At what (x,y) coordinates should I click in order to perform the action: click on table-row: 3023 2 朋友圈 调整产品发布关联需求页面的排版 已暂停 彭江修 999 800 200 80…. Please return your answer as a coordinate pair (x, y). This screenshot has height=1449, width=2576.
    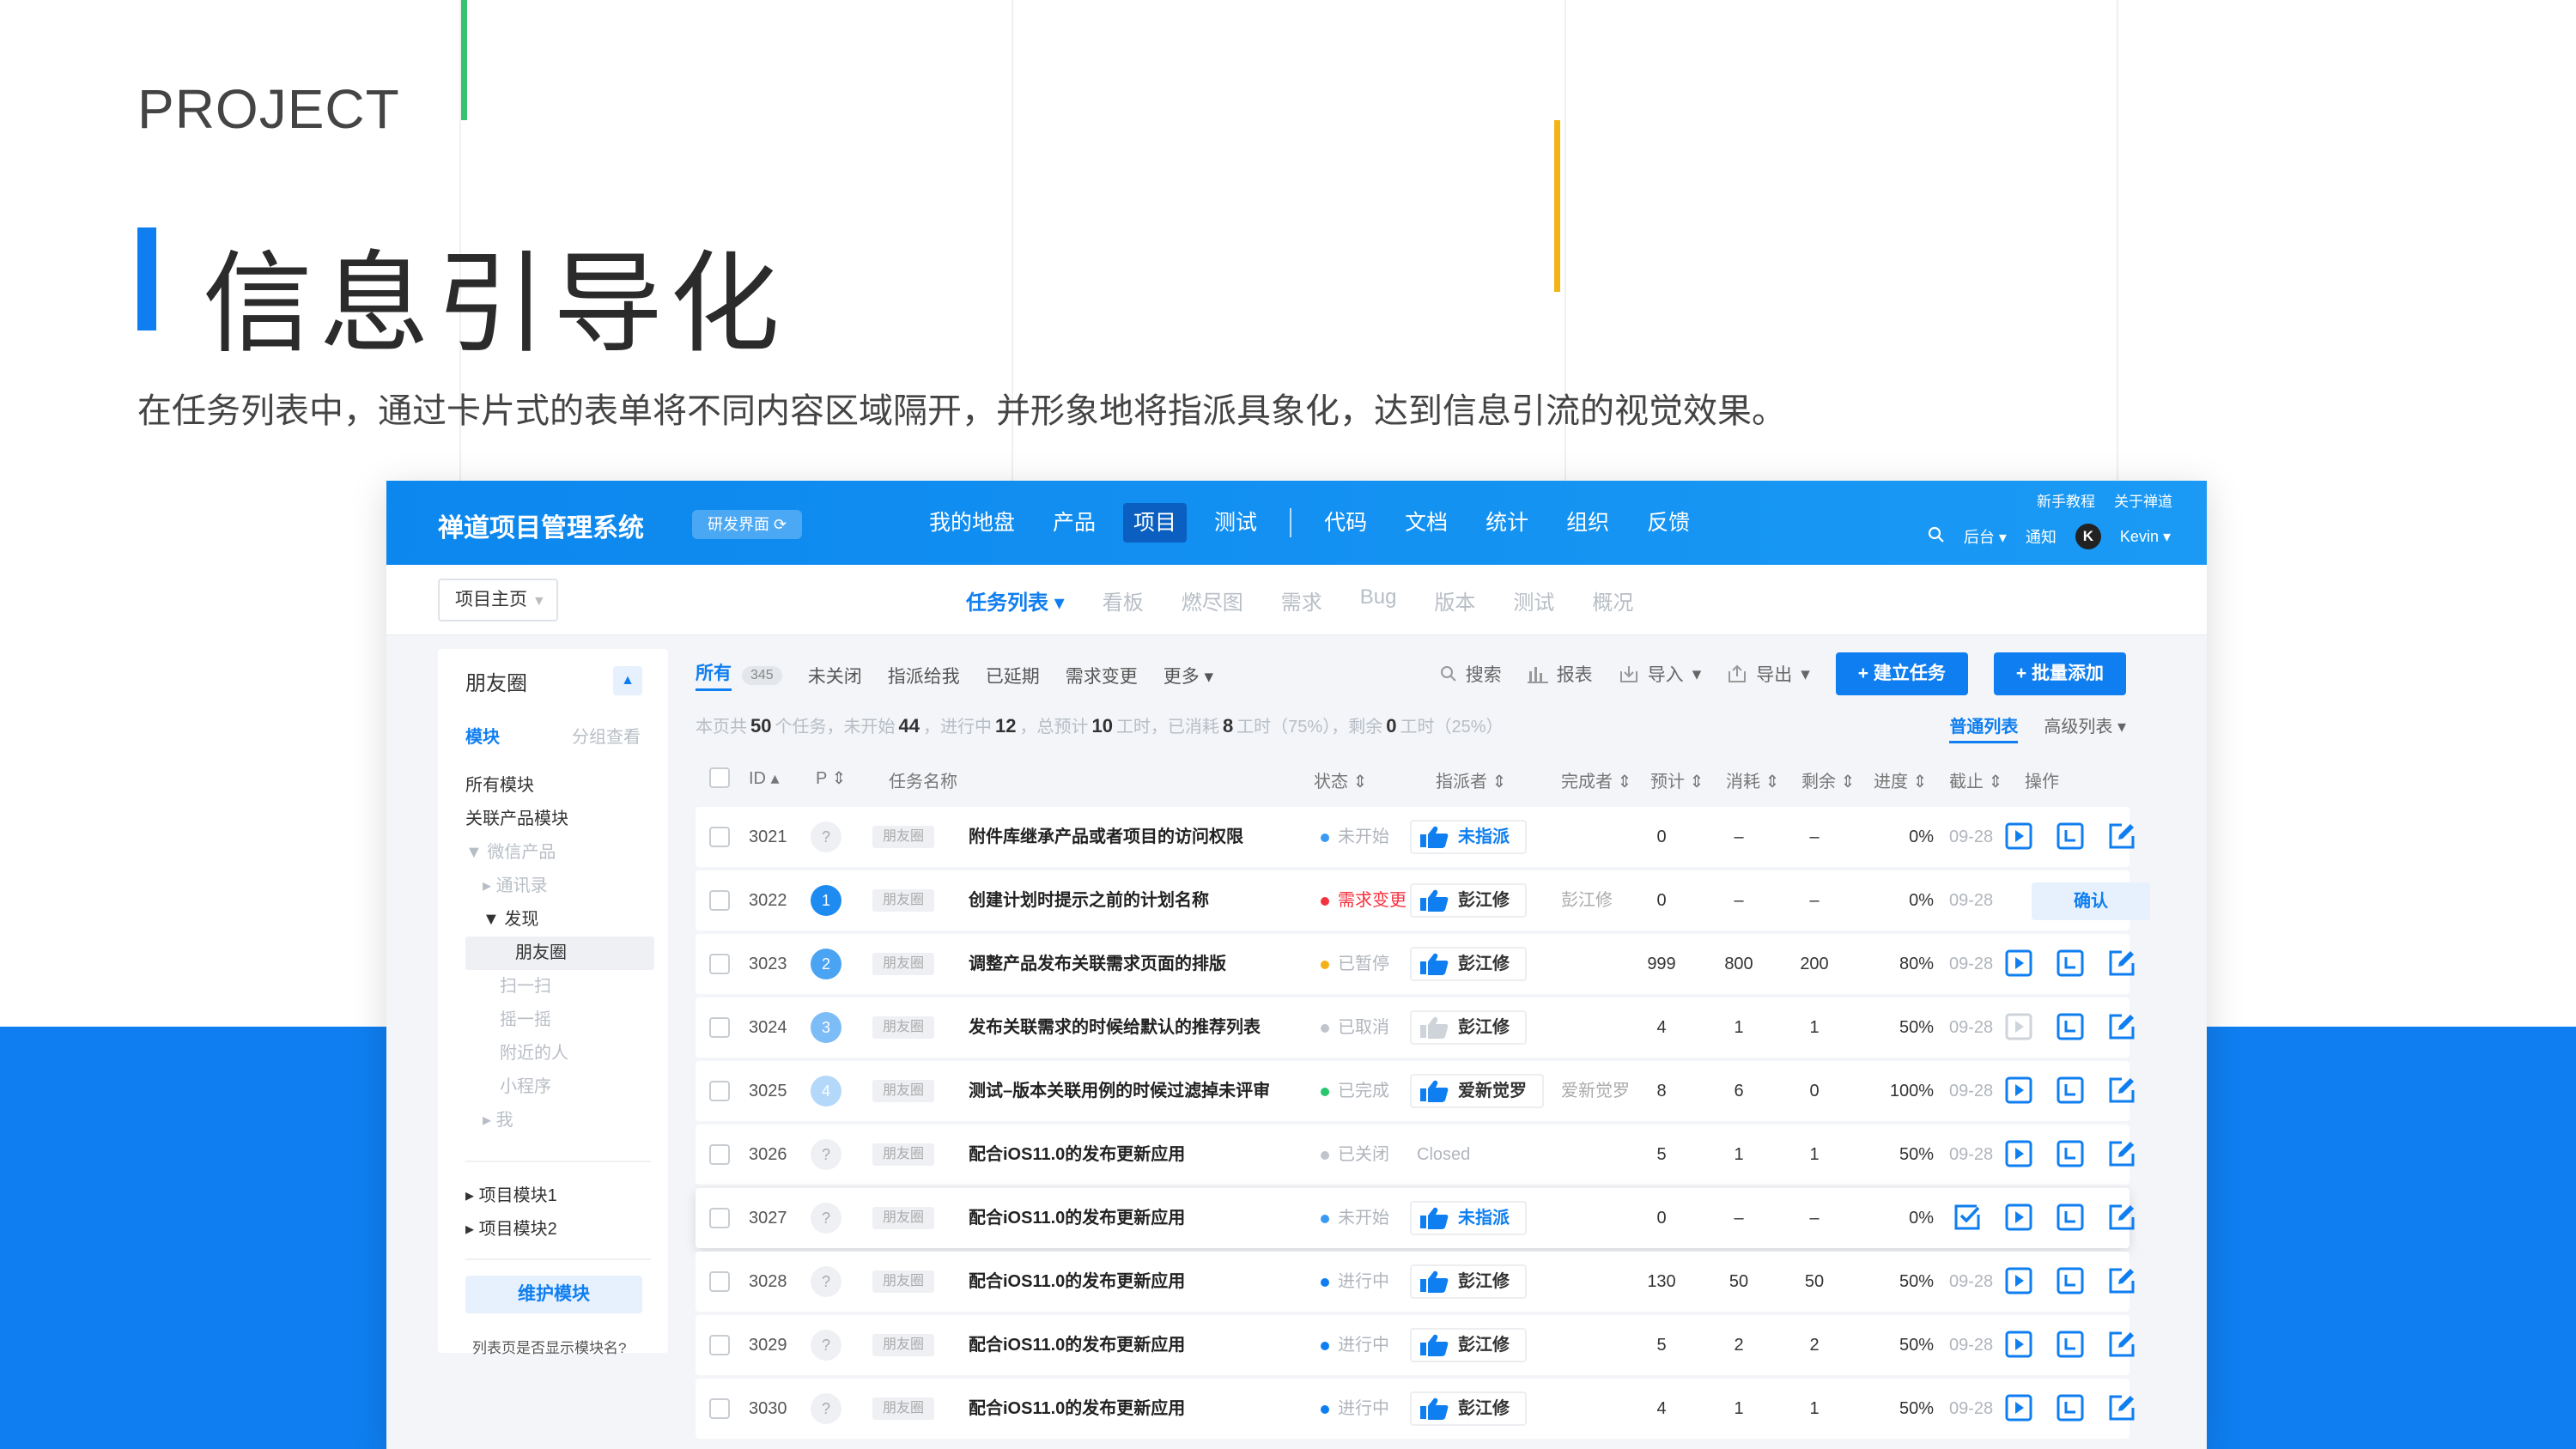
    Looking at the image, I should click on (1415, 964).